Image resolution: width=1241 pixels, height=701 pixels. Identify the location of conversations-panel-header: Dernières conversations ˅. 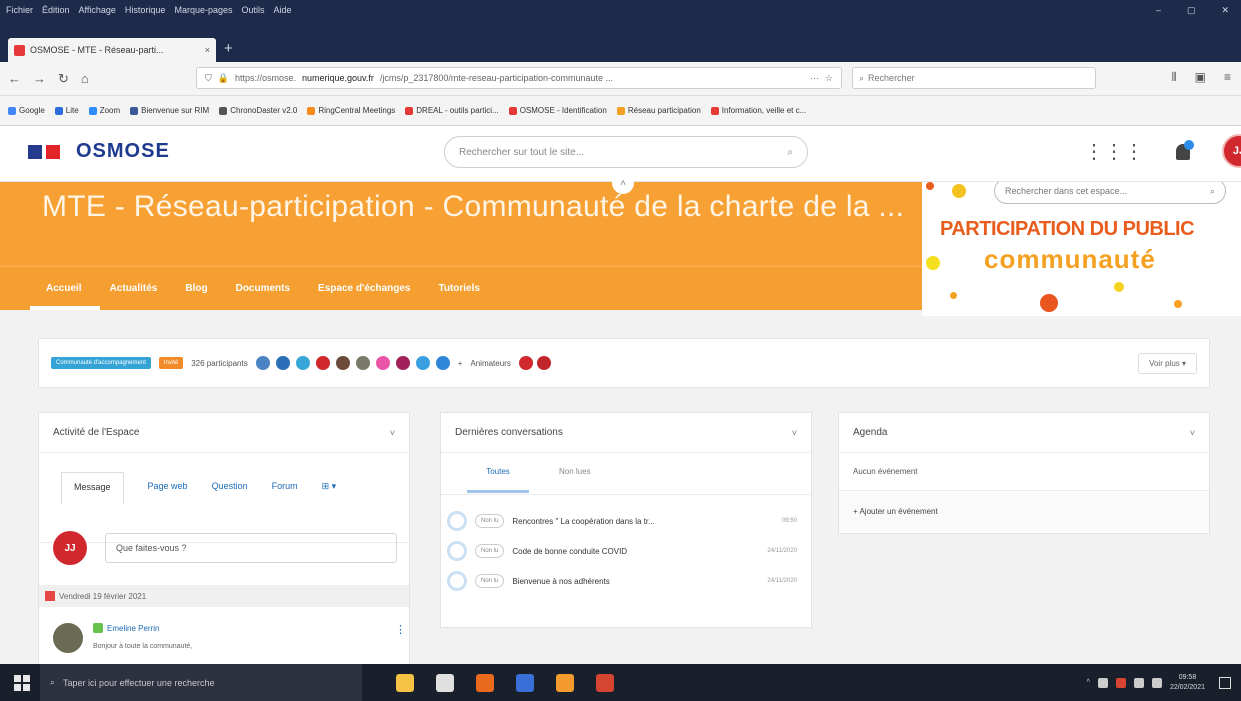
(626, 433).